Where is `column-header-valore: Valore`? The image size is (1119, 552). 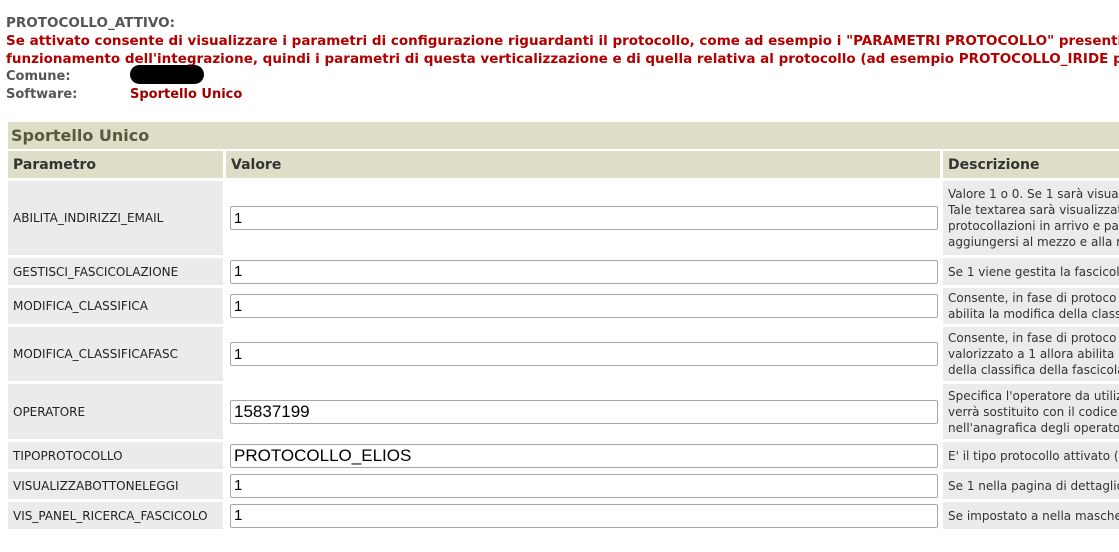
column-header-valore: Valore is located at coordinates (584, 163).